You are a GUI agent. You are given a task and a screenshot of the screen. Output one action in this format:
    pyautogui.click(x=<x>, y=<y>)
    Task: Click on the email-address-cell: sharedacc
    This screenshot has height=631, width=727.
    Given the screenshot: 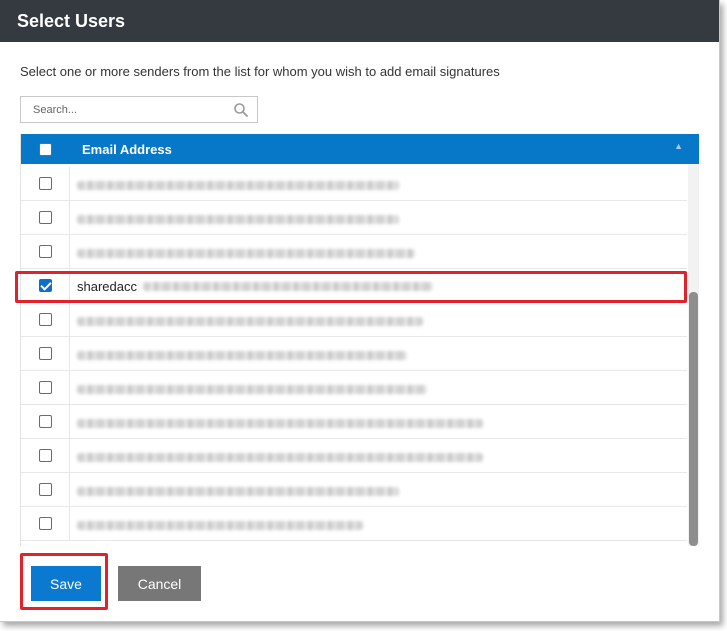 What is the action you would take?
    pyautogui.click(x=107, y=286)
    